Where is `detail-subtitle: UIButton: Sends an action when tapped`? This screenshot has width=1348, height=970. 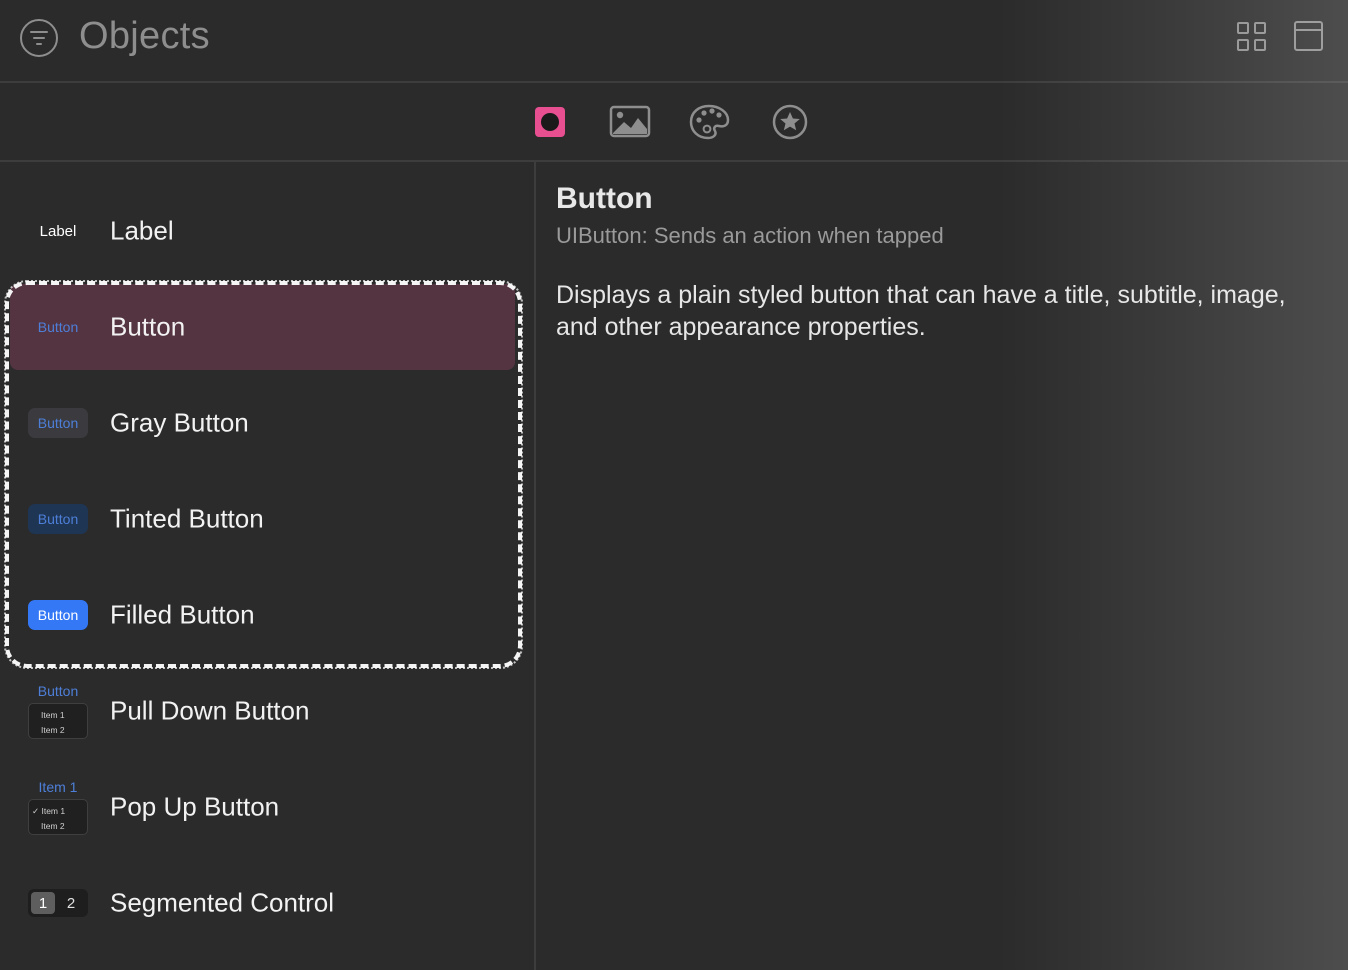 detail-subtitle: UIButton: Sends an action when tapped is located at coordinates (750, 235).